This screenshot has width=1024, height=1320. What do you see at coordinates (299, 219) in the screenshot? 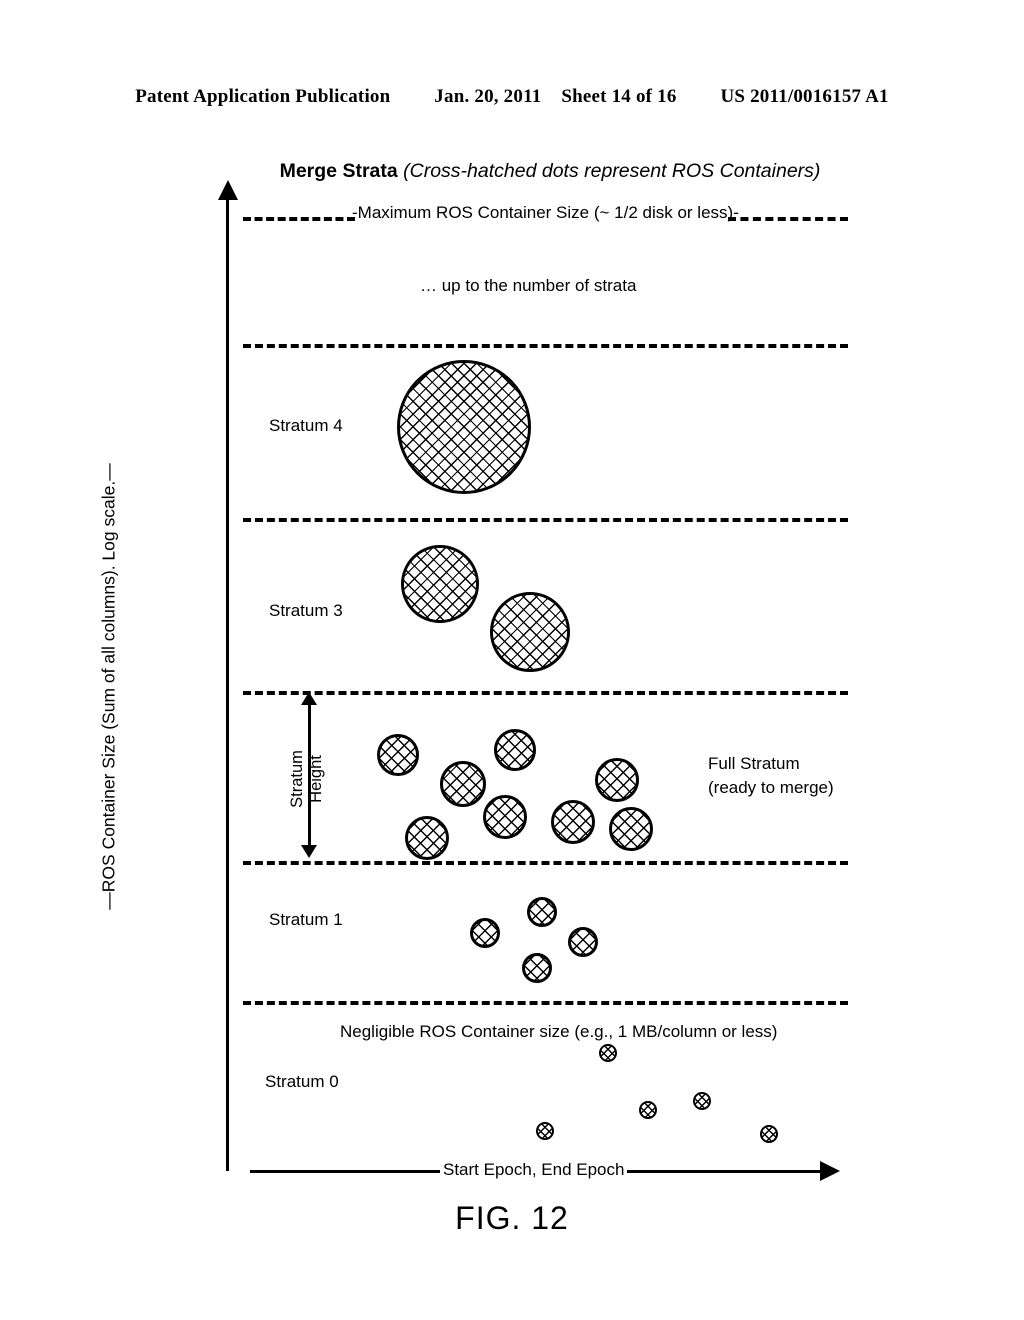
I see `max-size-dashed-line-left` at bounding box center [299, 219].